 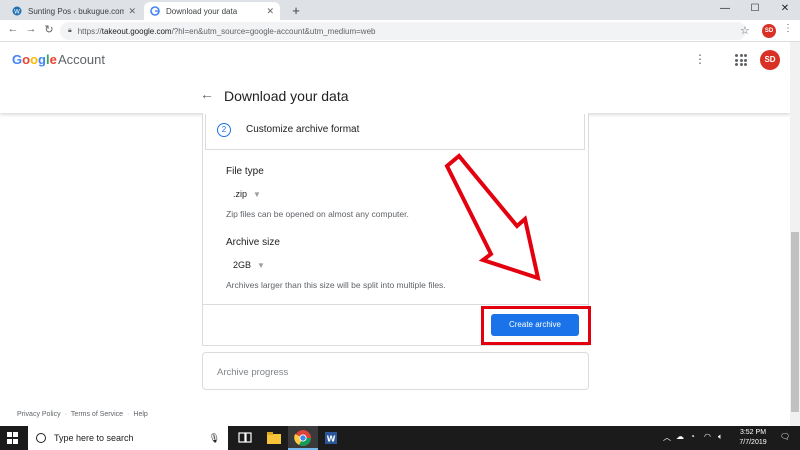 I want to click on url-scheme: https://, so click(x=89, y=31).